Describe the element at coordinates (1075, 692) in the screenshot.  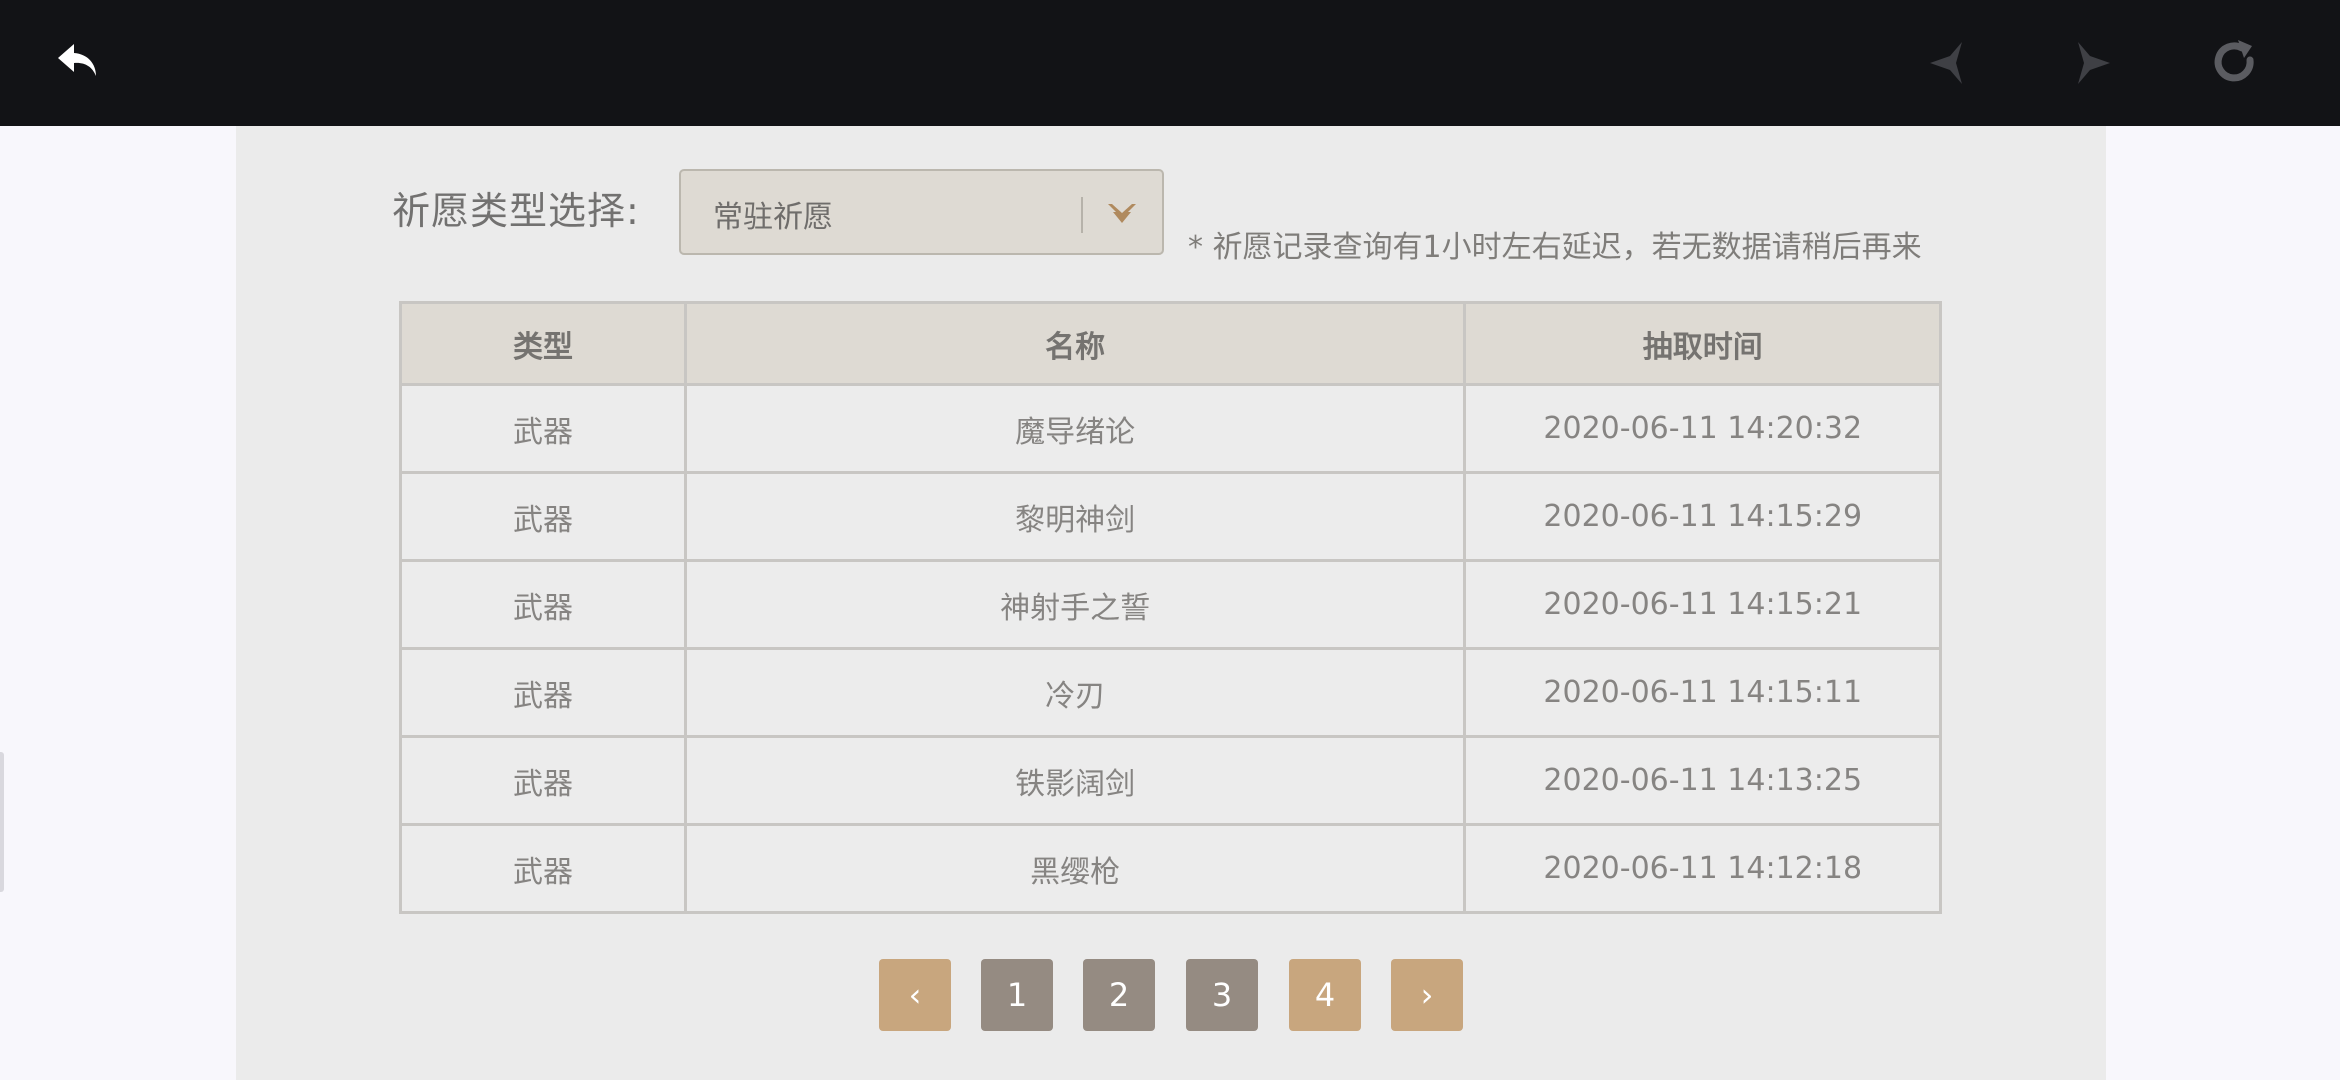
I see `cell-name: 冷刃` at that location.